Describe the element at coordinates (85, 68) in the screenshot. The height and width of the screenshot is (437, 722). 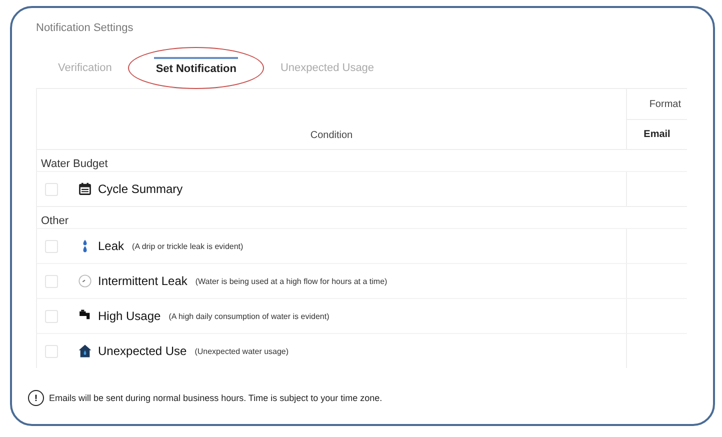
I see `tab: Verification` at that location.